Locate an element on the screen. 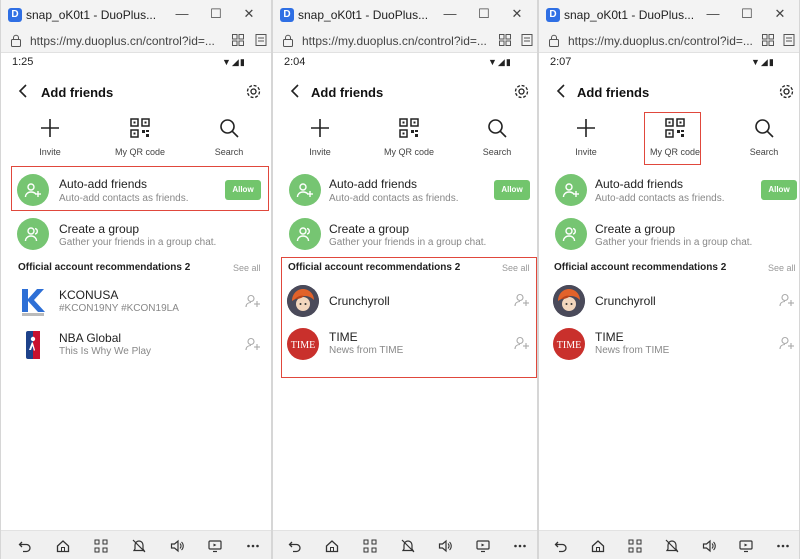  plus-icon is located at coordinates (586, 128).